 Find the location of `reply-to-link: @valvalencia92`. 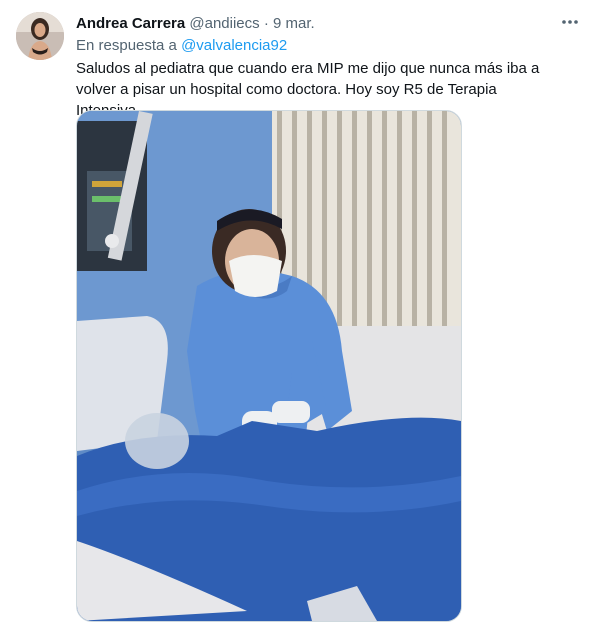

reply-to-link: @valvalencia92 is located at coordinates (234, 45).